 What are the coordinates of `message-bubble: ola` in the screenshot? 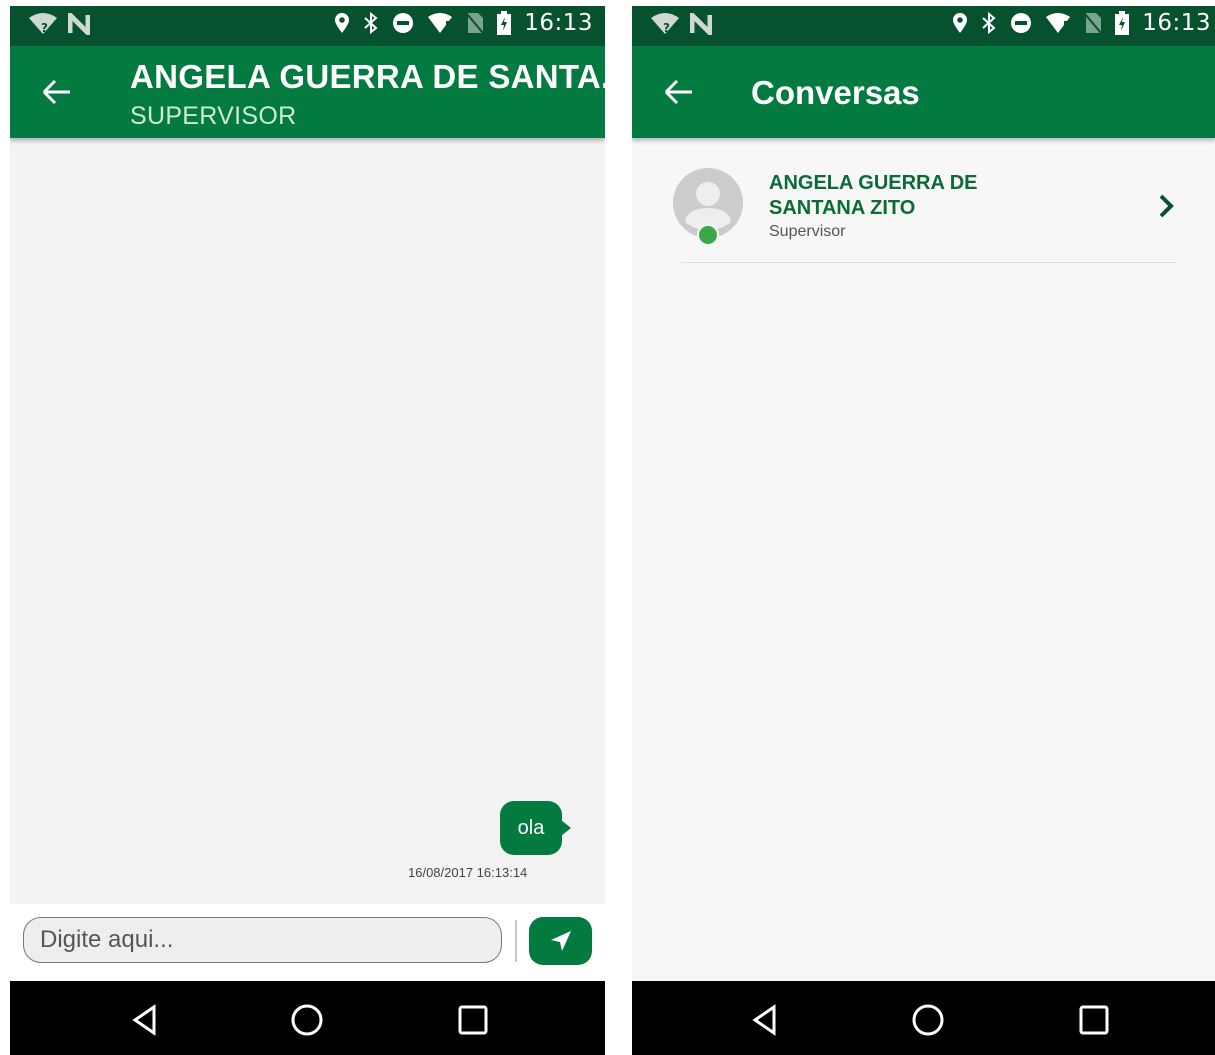 It's located at (535, 828).